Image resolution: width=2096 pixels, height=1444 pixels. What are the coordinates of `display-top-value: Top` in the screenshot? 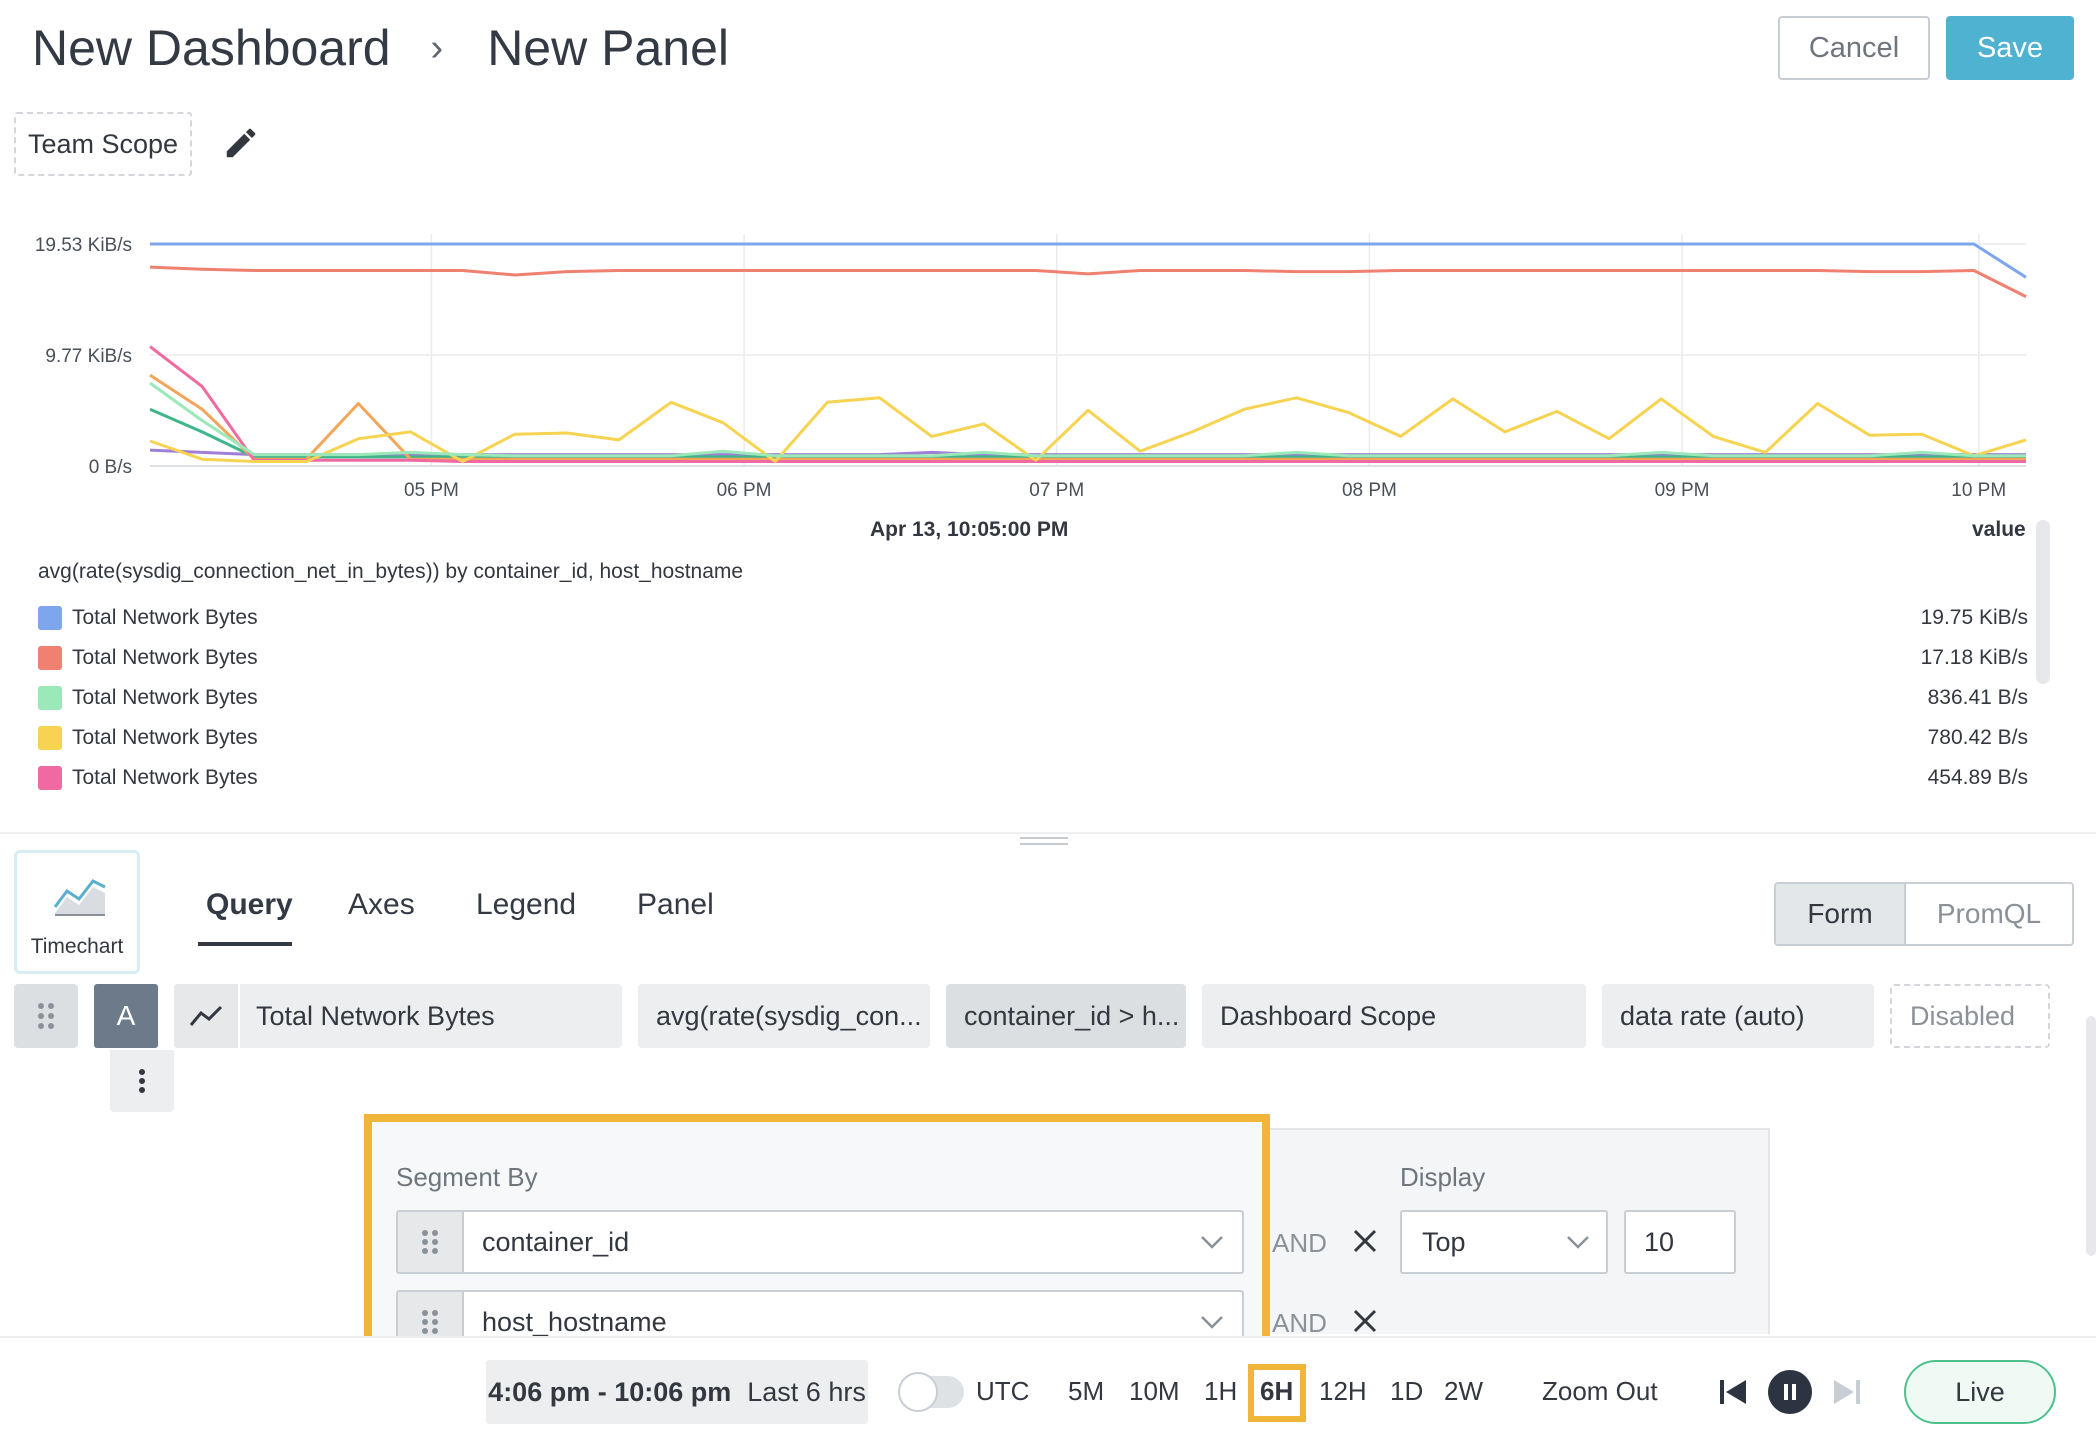 It's located at (1444, 1241).